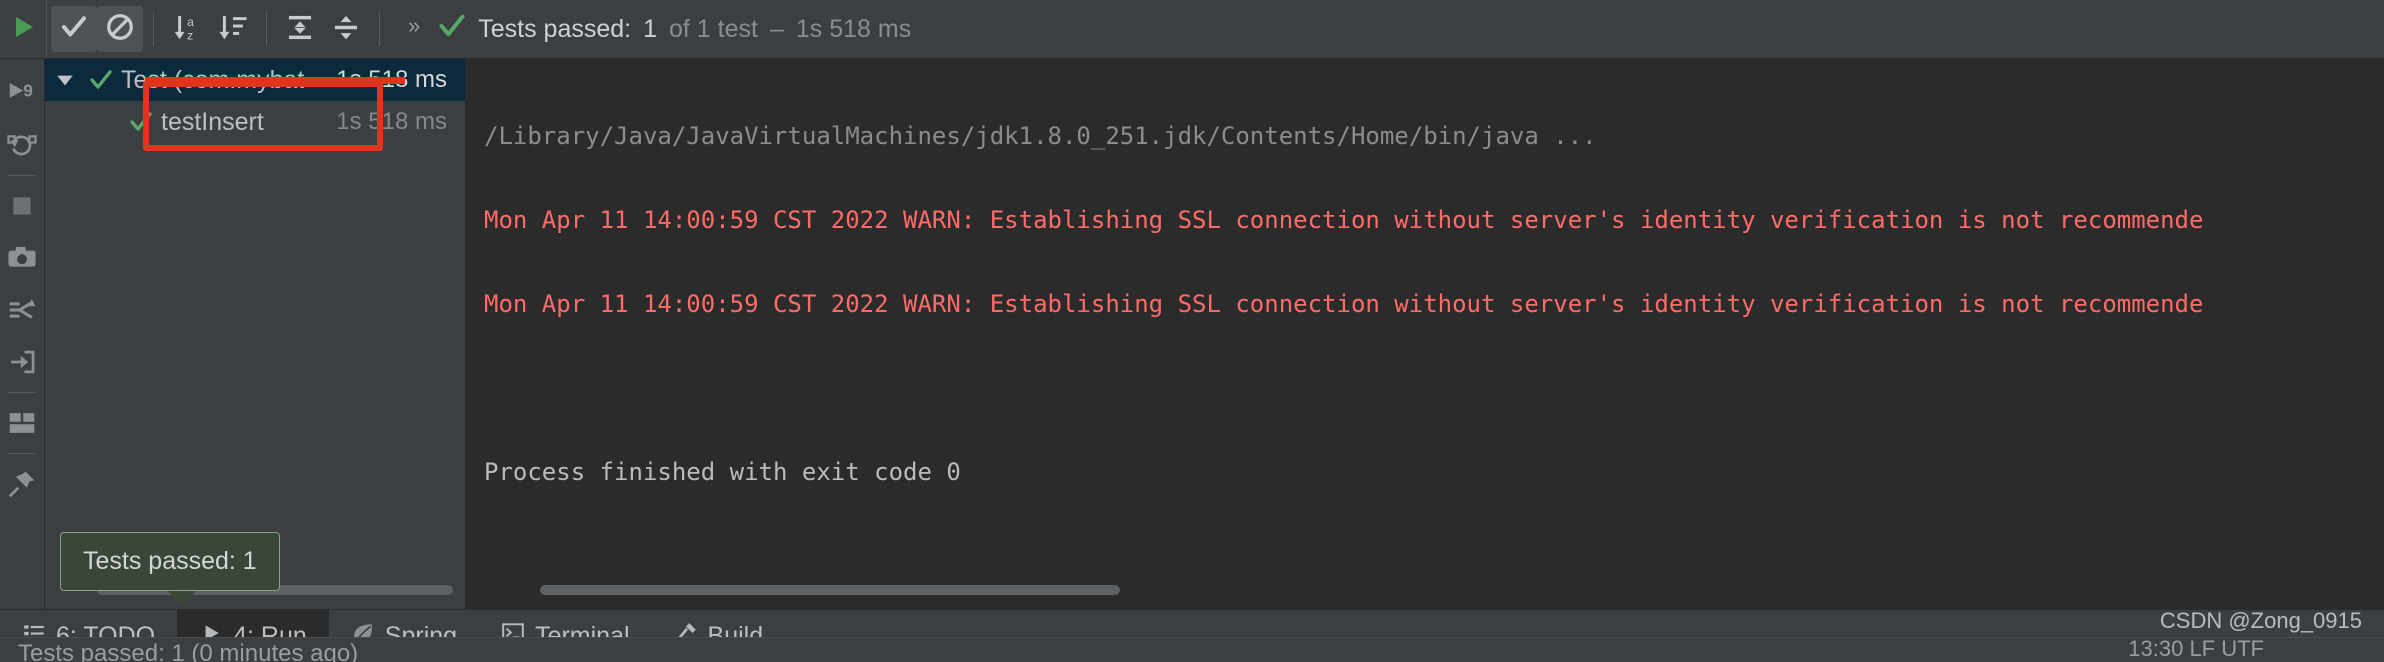  I want to click on csdn-watermark: CSDN @Zong_0915, so click(2260, 620).